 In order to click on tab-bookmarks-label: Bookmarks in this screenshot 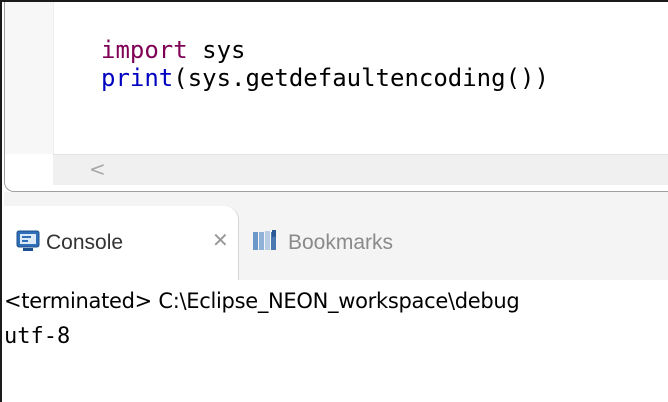, I will do `click(341, 242)`.